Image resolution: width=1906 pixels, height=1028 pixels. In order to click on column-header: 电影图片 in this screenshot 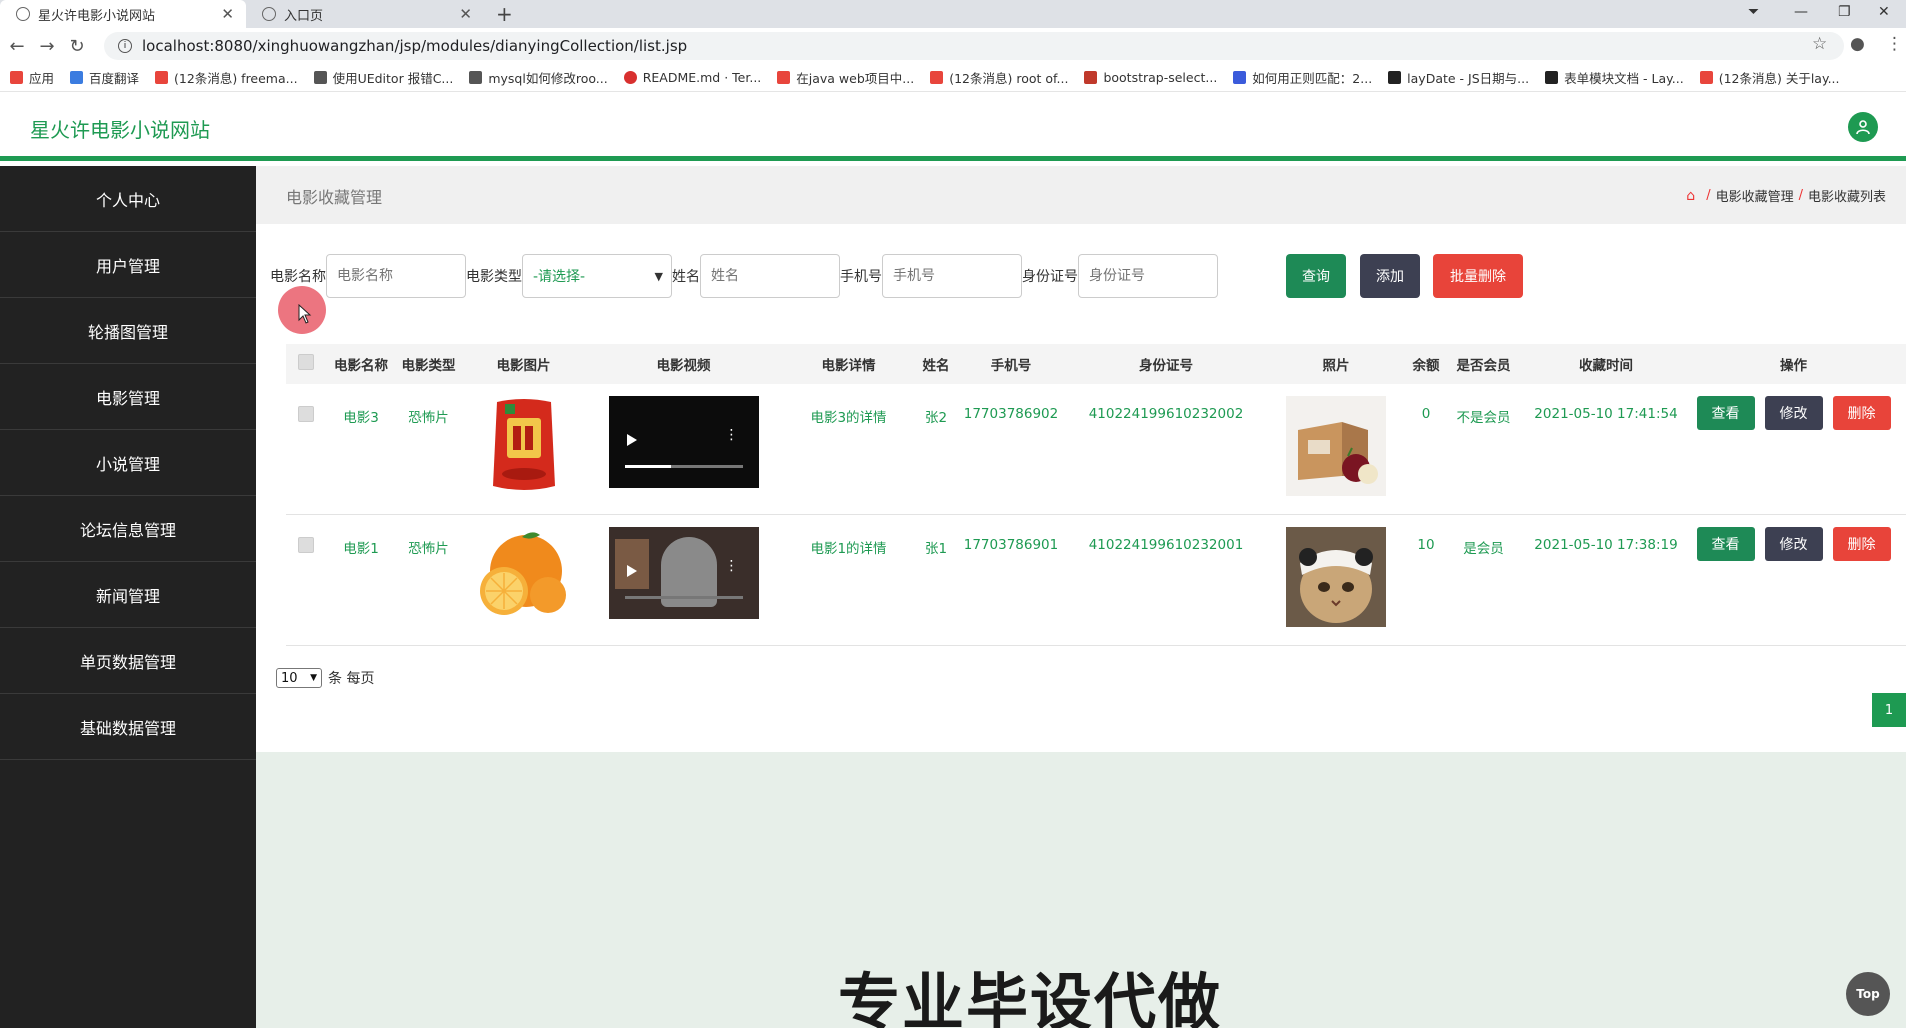, I will do `click(523, 366)`.